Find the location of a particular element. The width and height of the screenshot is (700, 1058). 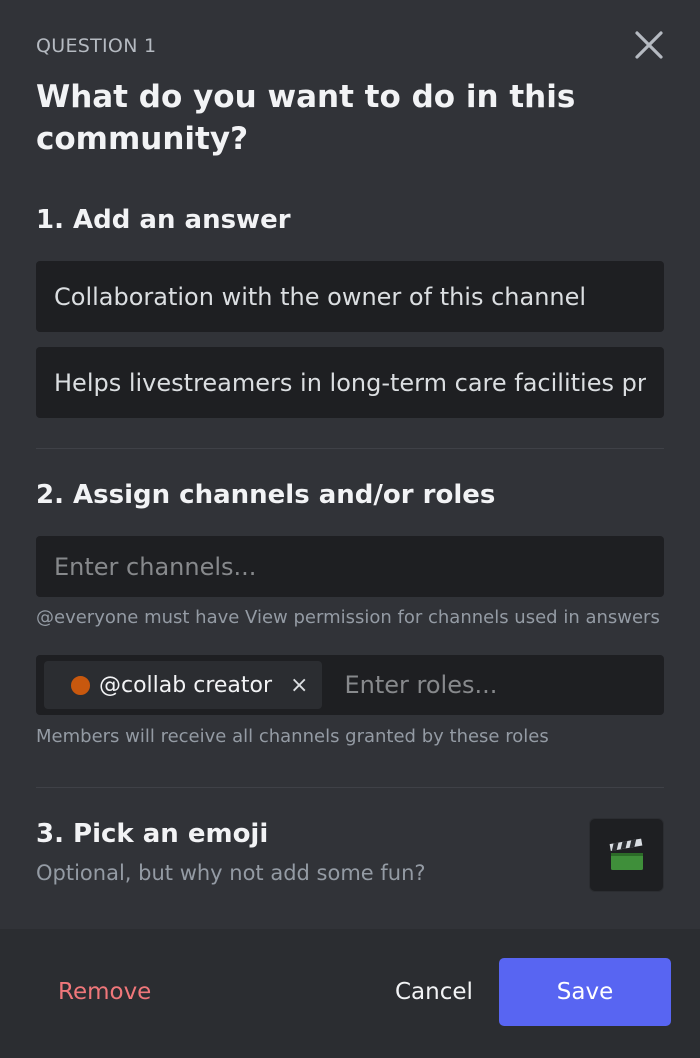

save-button: Save is located at coordinates (585, 992).